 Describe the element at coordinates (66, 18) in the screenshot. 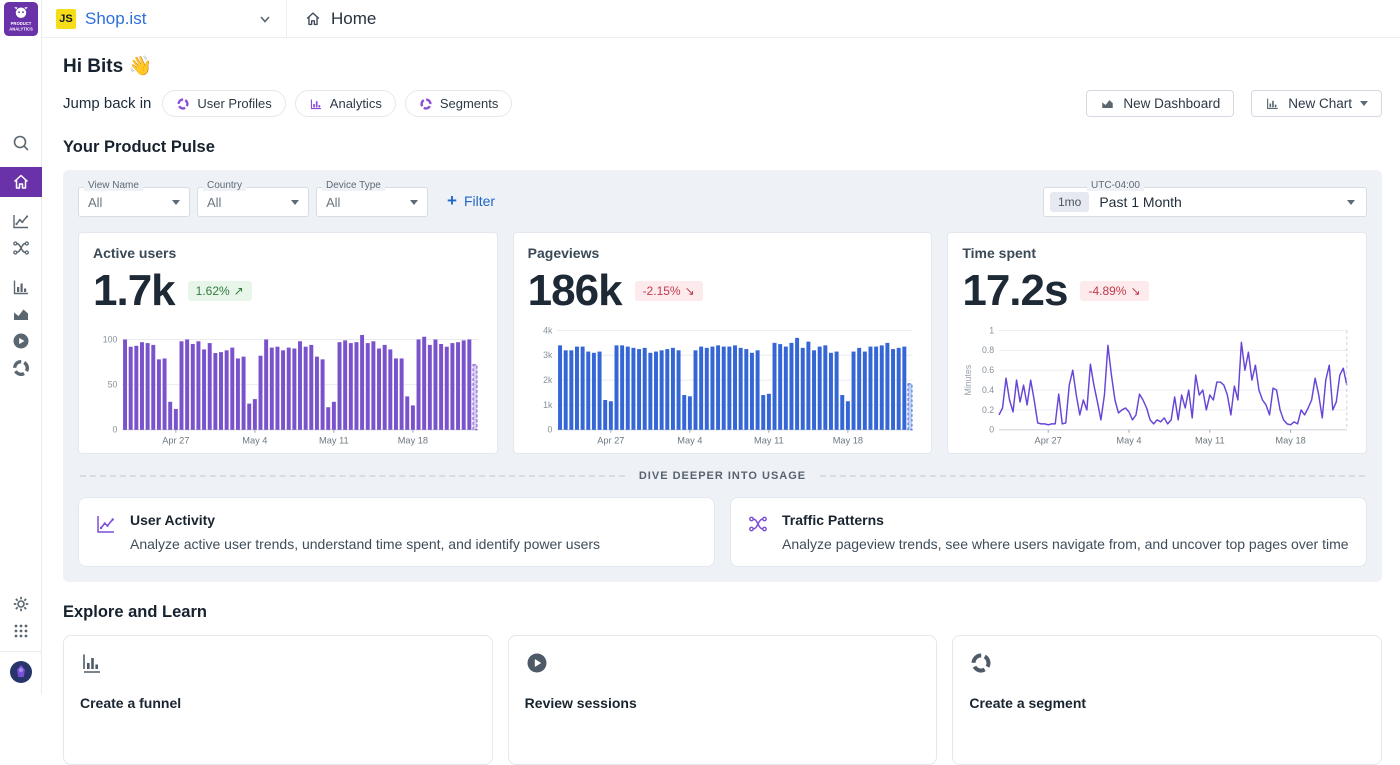

I see `js-project-icon: JS` at that location.